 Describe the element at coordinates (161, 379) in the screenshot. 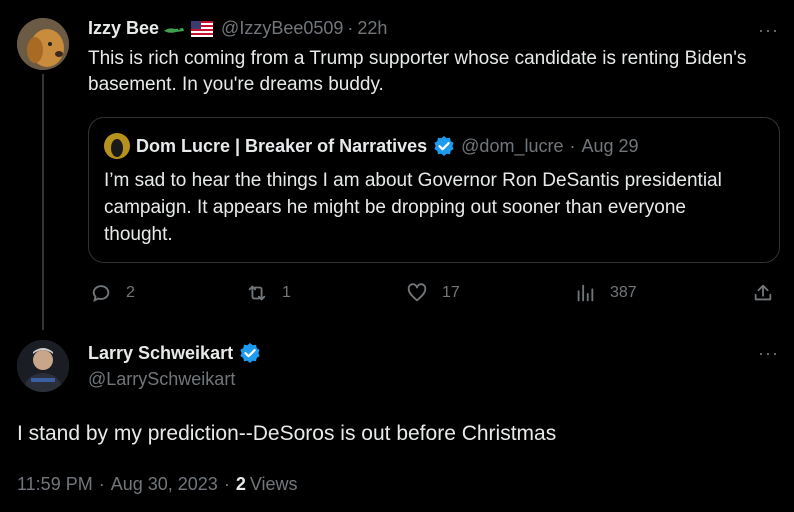

I see `handle-larry: @LarrySchweikart` at that location.